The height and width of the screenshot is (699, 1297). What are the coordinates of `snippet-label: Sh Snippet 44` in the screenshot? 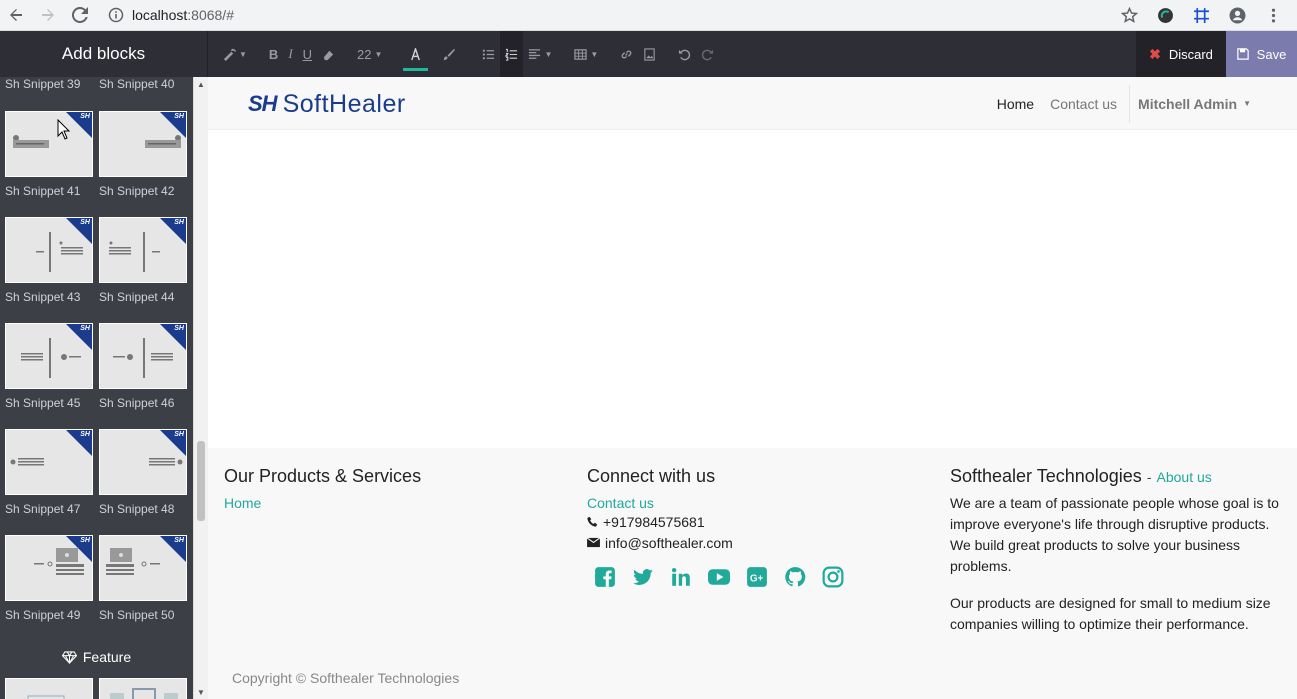 It's located at (137, 297).